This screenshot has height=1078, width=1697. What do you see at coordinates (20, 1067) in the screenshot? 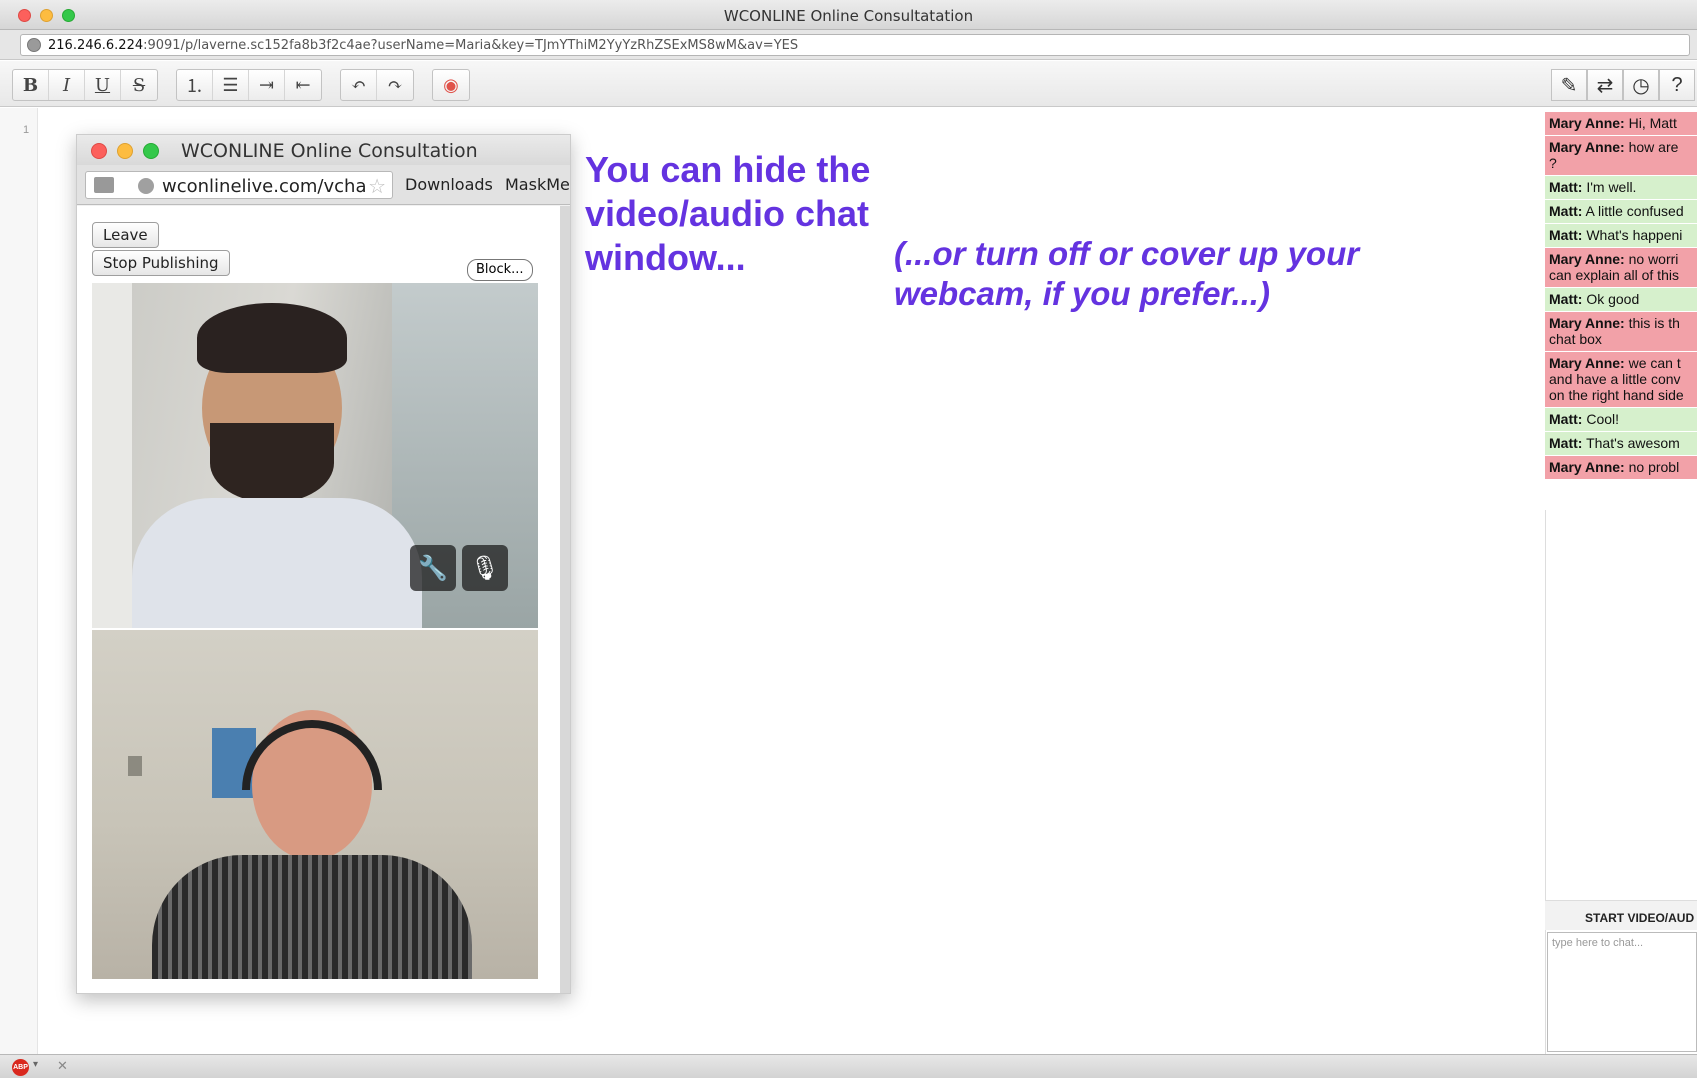
I see `adblock-icon: ABP` at bounding box center [20, 1067].